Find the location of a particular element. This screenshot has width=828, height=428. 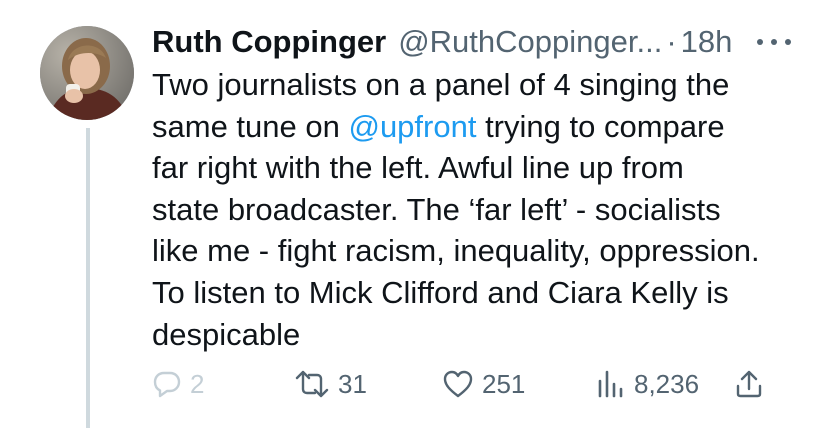

retweet-button: 31 is located at coordinates (330, 384).